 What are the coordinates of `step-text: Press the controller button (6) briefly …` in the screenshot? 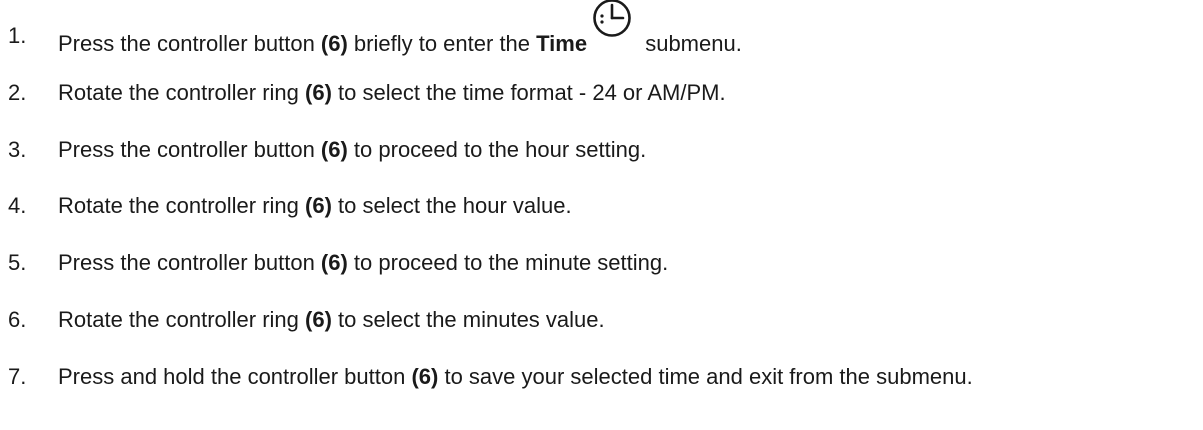 It's located at (400, 32).